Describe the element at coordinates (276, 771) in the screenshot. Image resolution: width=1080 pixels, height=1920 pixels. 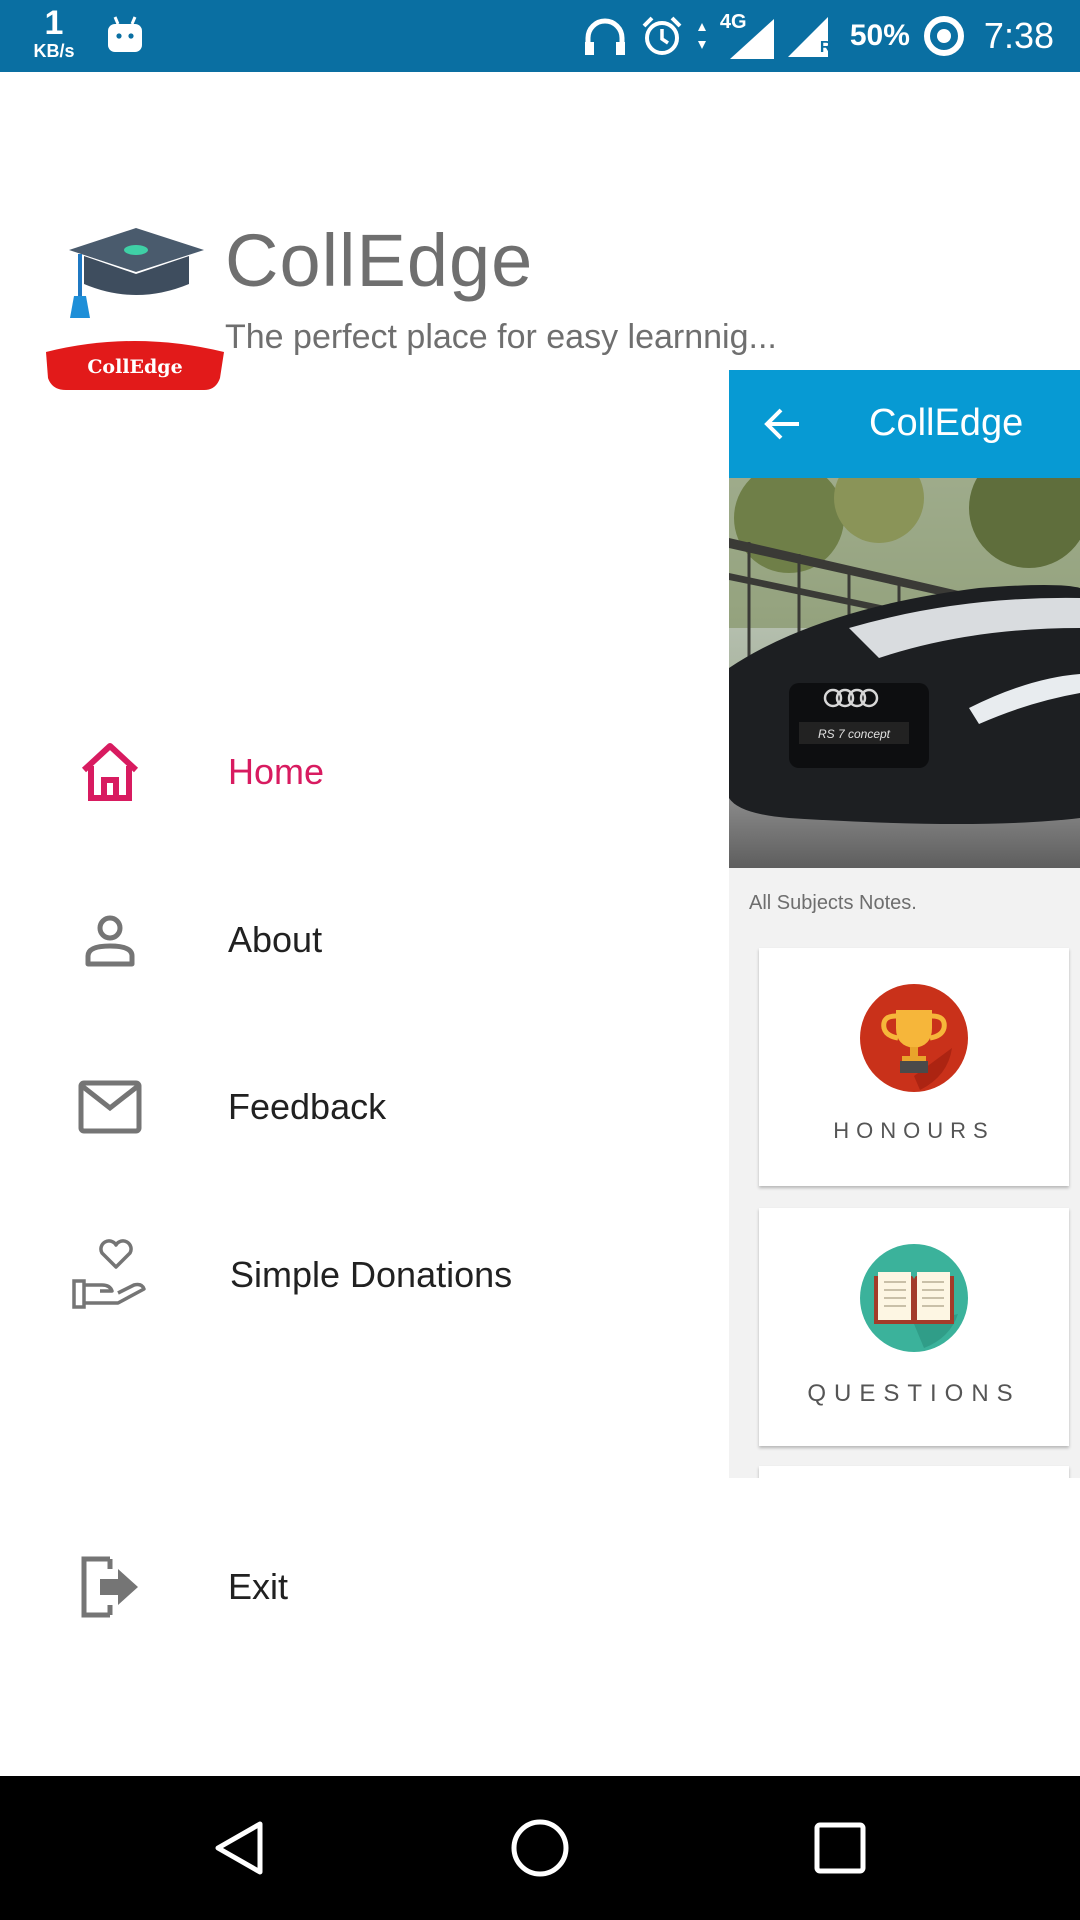
I see `menu-item-label: Home` at that location.